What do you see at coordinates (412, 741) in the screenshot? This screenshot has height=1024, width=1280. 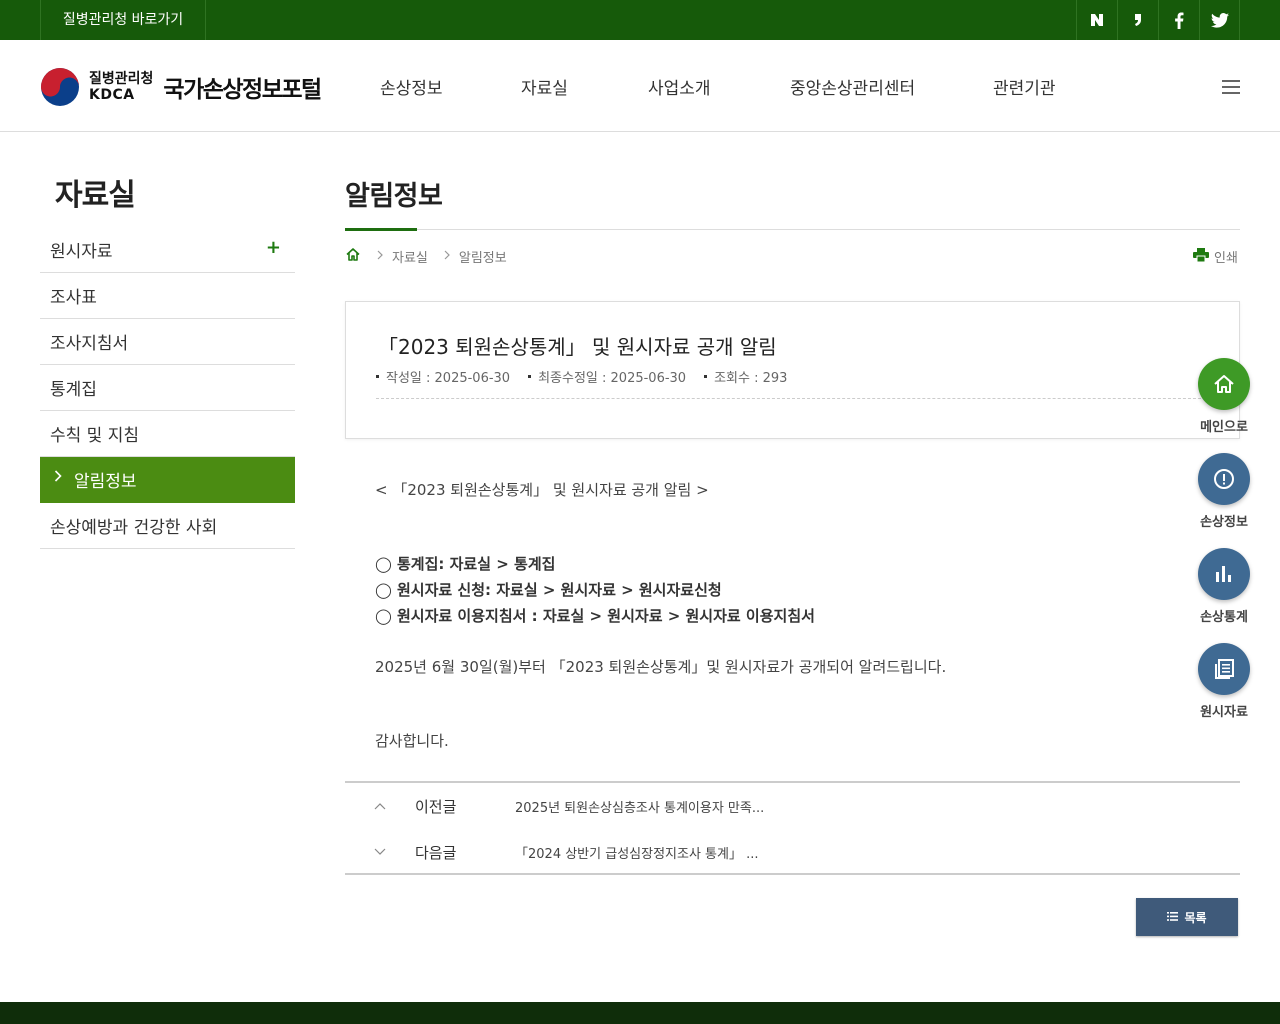 I see `post-thanks: 감사합니다.` at bounding box center [412, 741].